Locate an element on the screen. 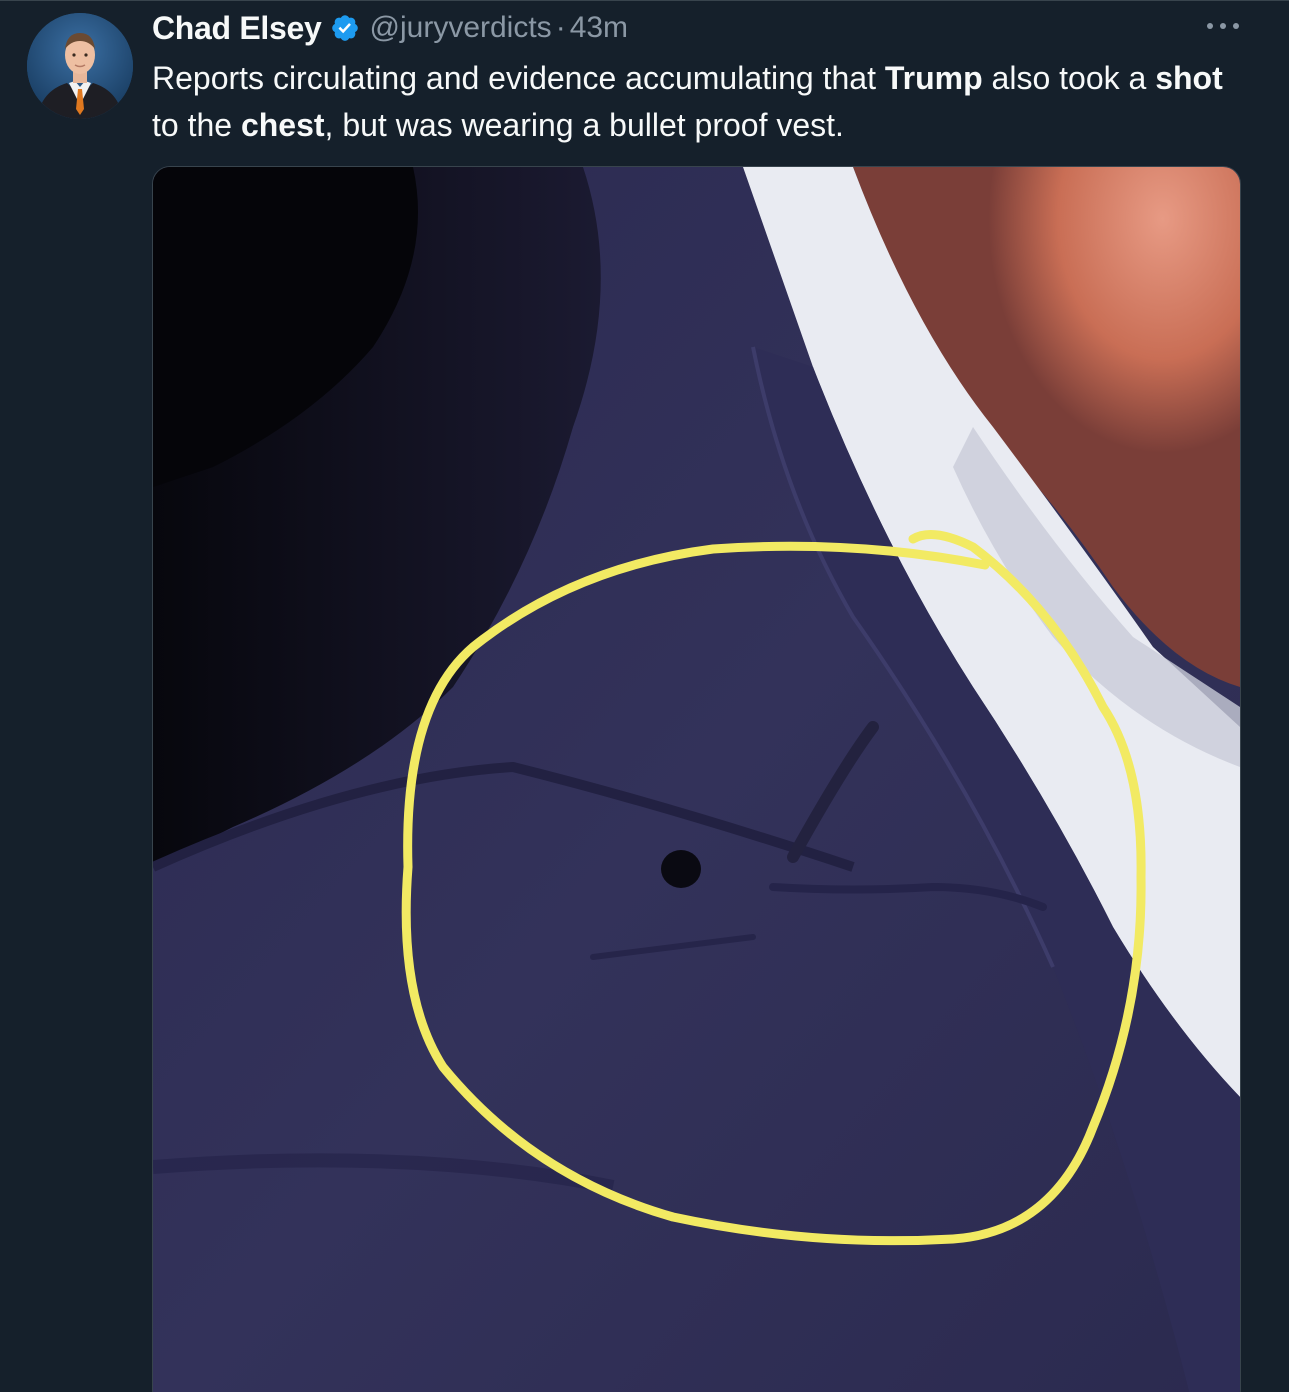 This screenshot has height=1392, width=1289. author-handle: @juryverdicts is located at coordinates (461, 28).